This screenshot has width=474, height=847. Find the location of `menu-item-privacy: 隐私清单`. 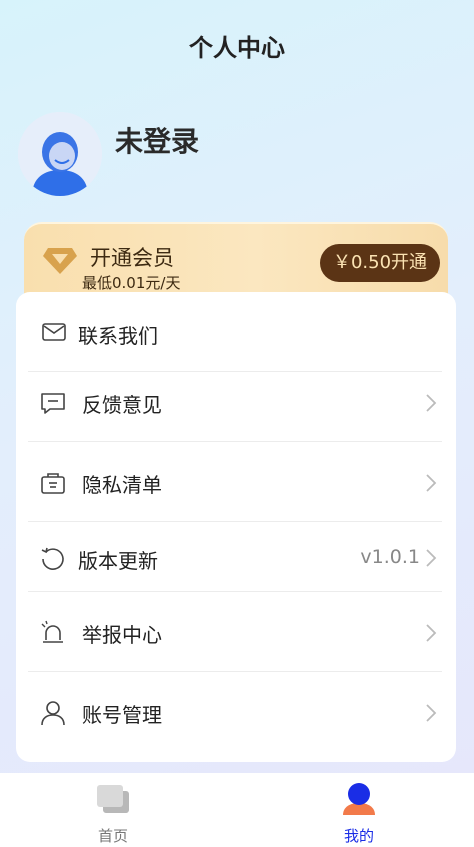

menu-item-privacy: 隐私清单 is located at coordinates (235, 482).